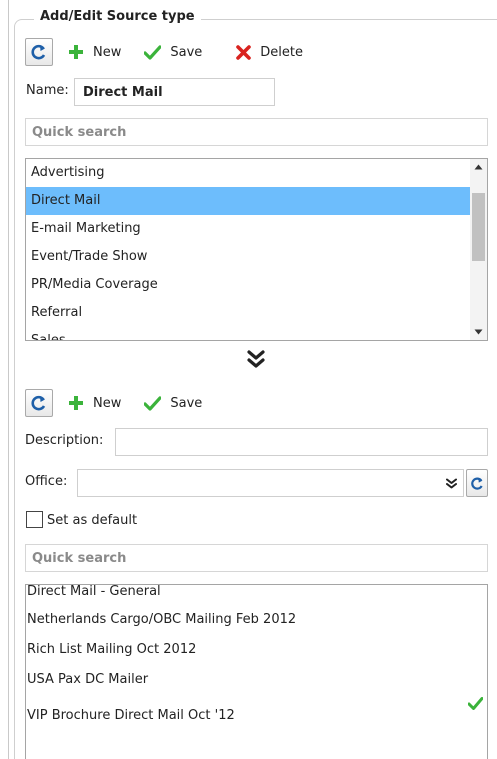 Image resolution: width=497 pixels, height=759 pixels. What do you see at coordinates (92, 520) in the screenshot?
I see `set-default-label: Set as default` at bounding box center [92, 520].